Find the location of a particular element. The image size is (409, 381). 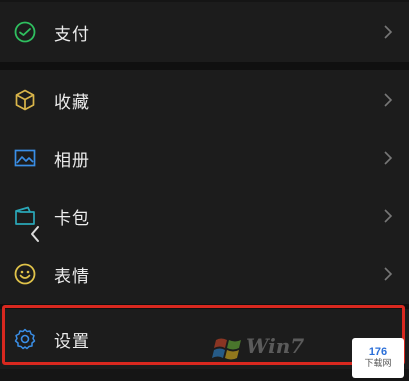

smiley-icon is located at coordinates (25, 274).